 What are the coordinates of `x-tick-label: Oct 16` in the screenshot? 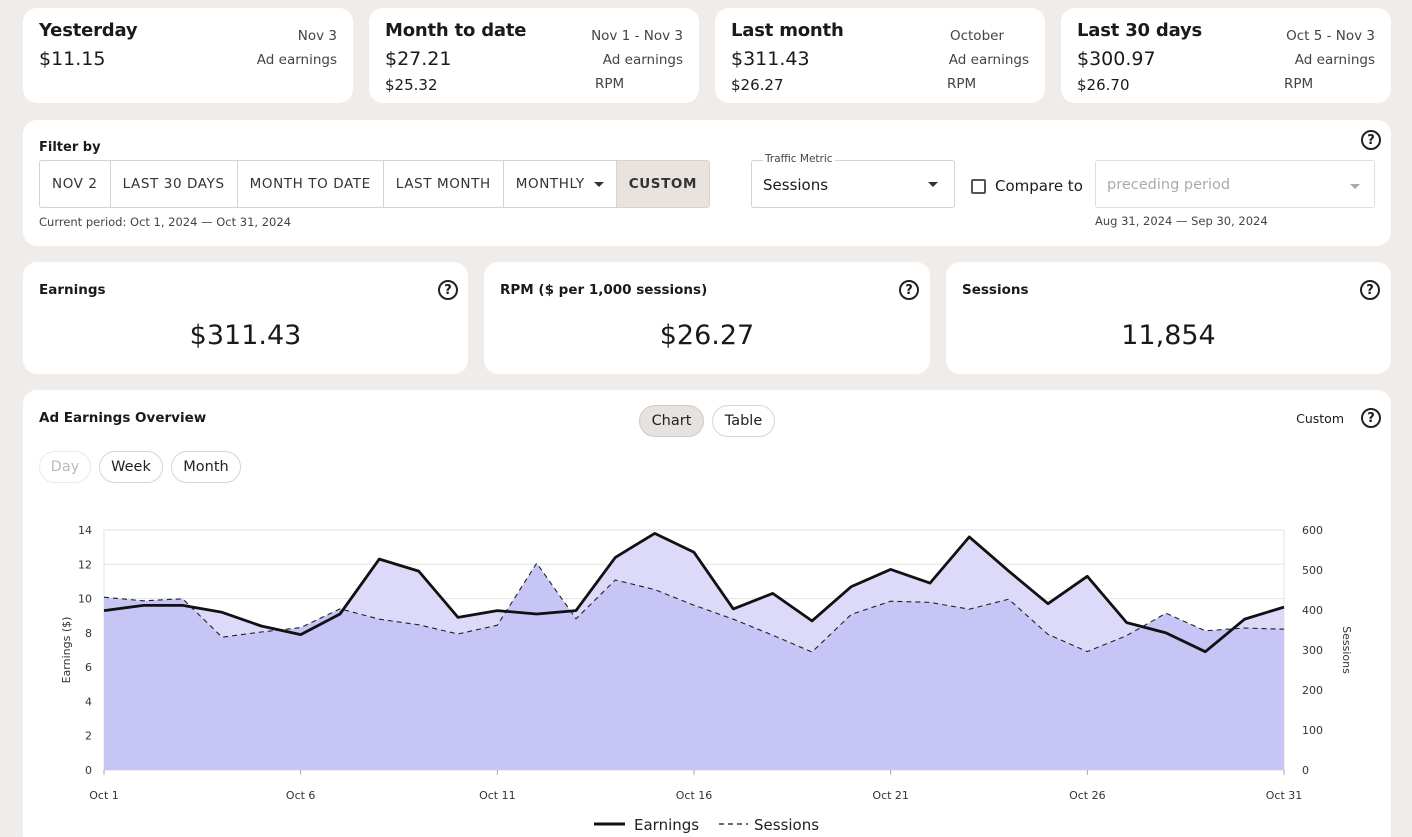 It's located at (694, 795).